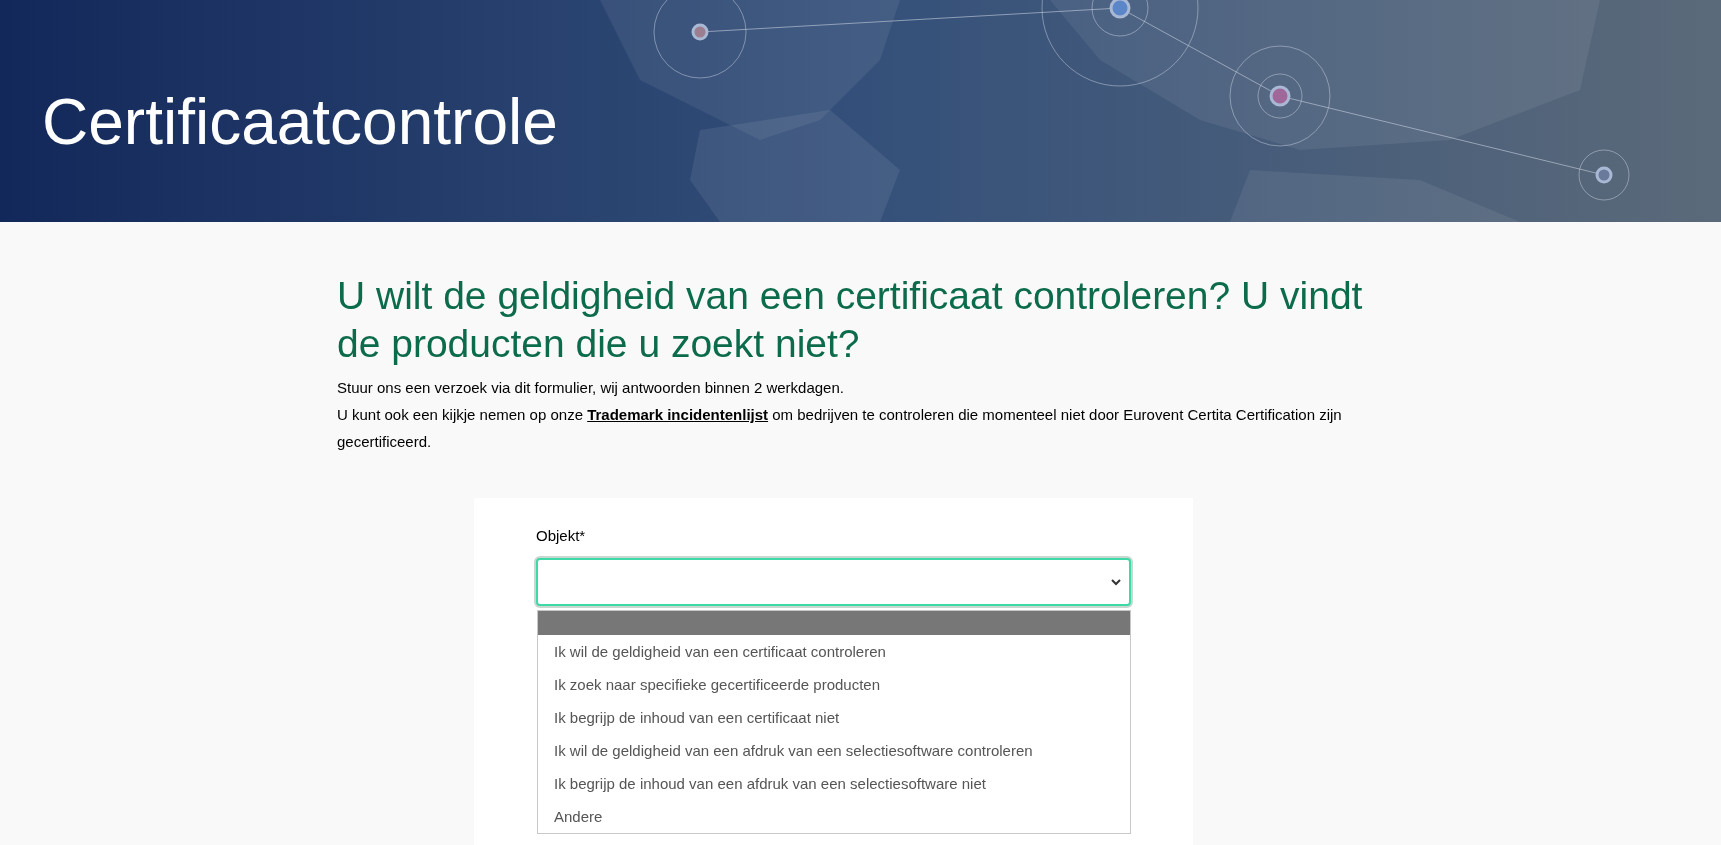  Describe the element at coordinates (834, 623) in the screenshot. I see `blank-option` at that location.